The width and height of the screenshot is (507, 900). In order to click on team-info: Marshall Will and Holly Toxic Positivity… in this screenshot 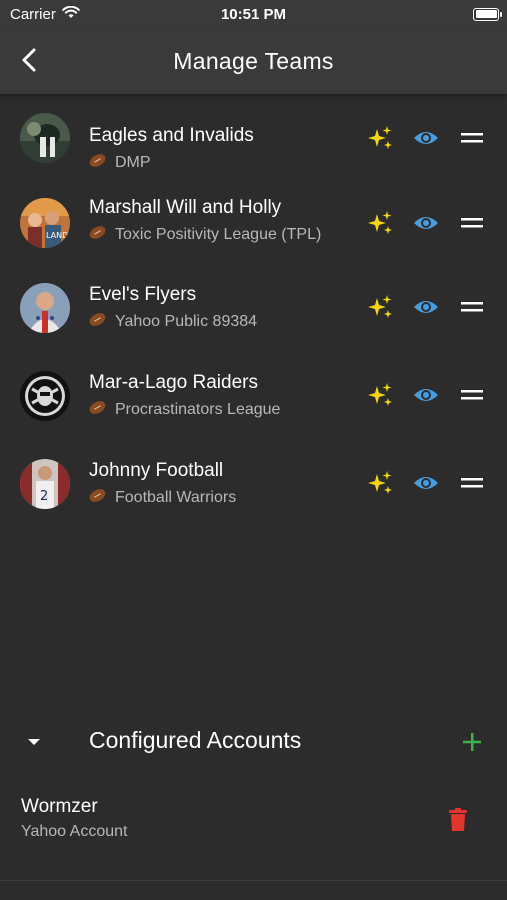, I will do `click(218, 221)`.